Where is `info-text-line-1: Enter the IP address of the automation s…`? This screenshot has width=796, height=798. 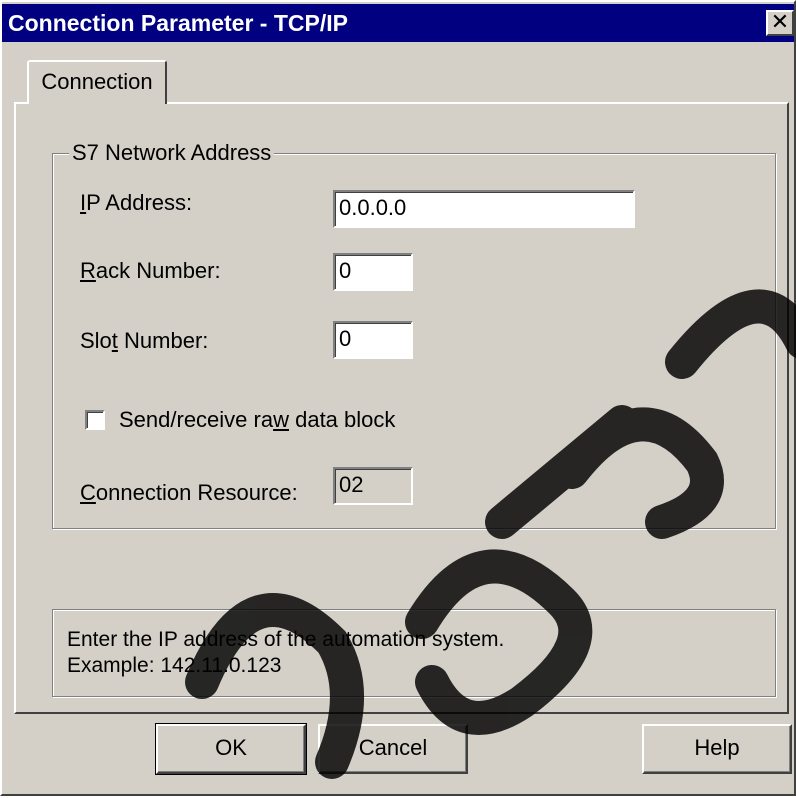
info-text-line-1: Enter the IP address of the automation s… is located at coordinates (286, 639).